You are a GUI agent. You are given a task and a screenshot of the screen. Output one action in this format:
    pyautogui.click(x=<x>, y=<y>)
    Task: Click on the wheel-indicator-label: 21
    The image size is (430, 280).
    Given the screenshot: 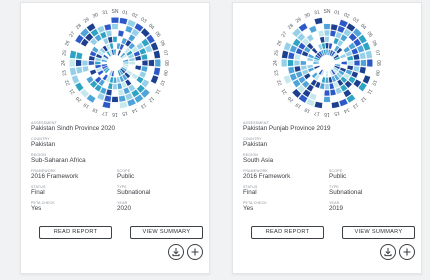 What is the action you would take?
    pyautogui.click(x=72, y=91)
    